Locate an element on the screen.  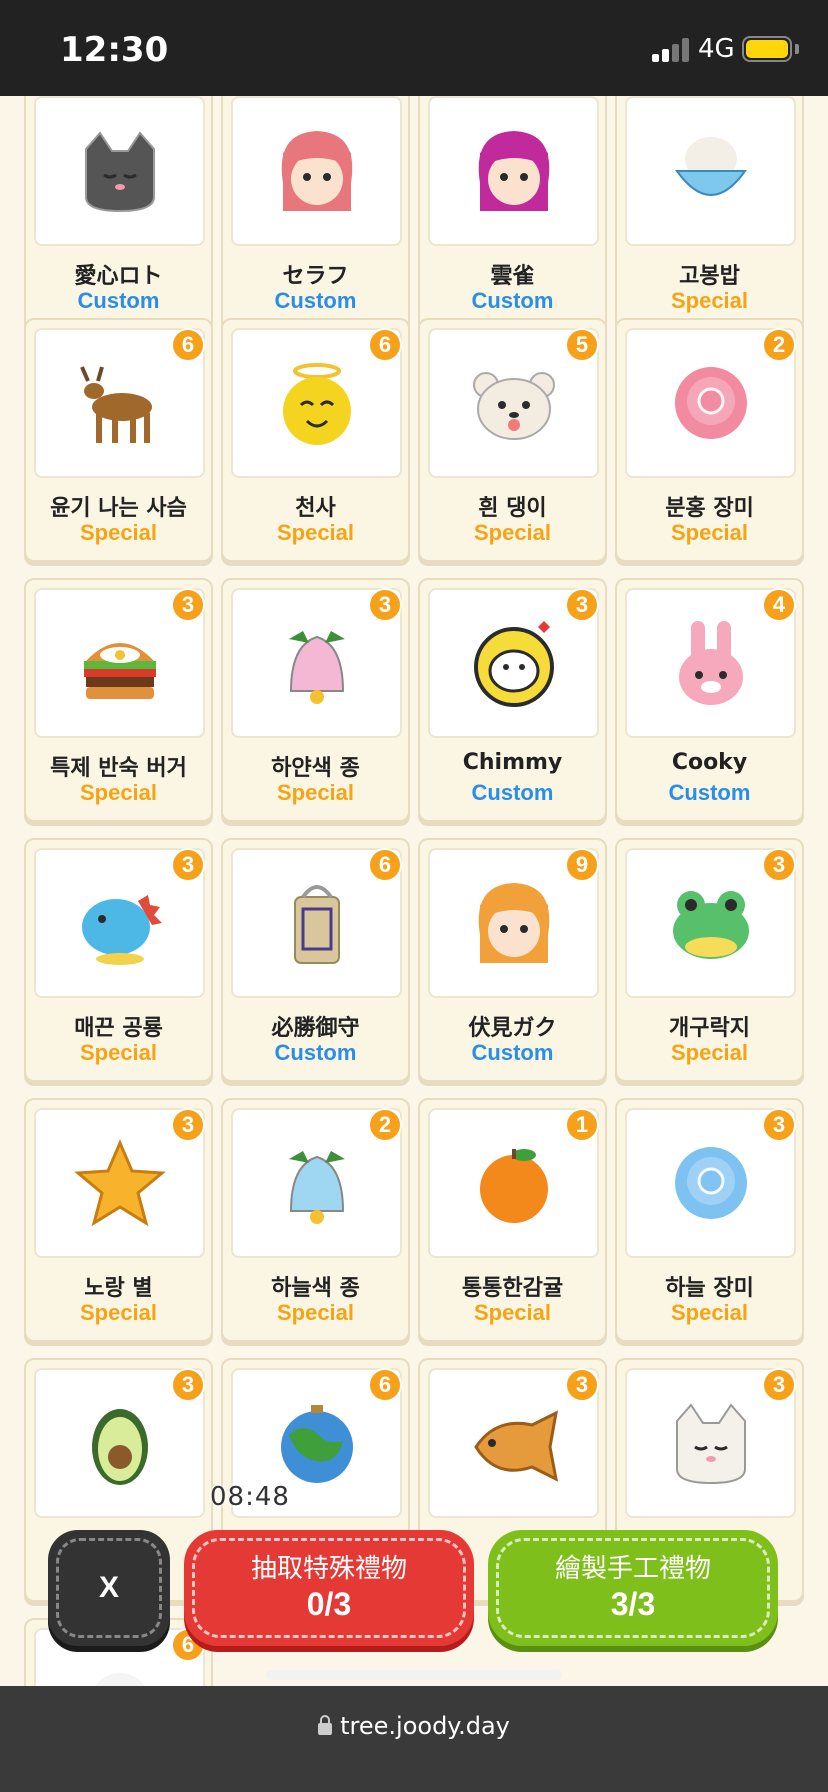
gift-count-badge: 4 is located at coordinates (779, 605).